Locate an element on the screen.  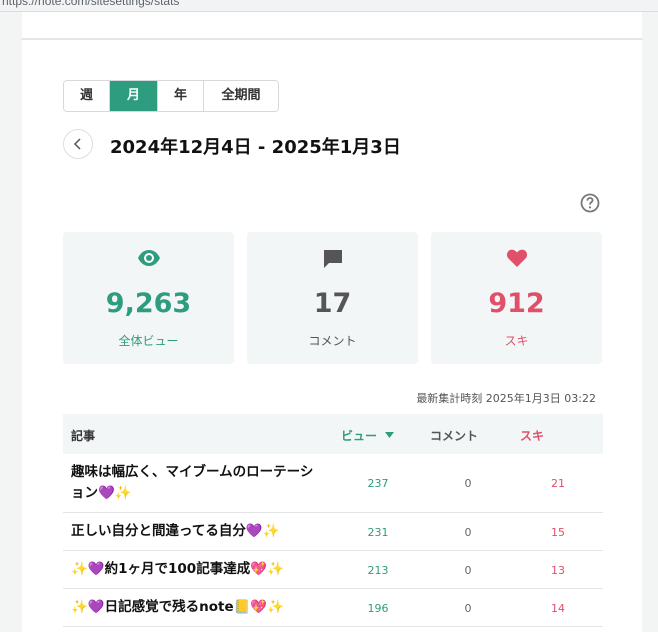
url-text: https://note.com/sitesettings/stats is located at coordinates (91, 4).